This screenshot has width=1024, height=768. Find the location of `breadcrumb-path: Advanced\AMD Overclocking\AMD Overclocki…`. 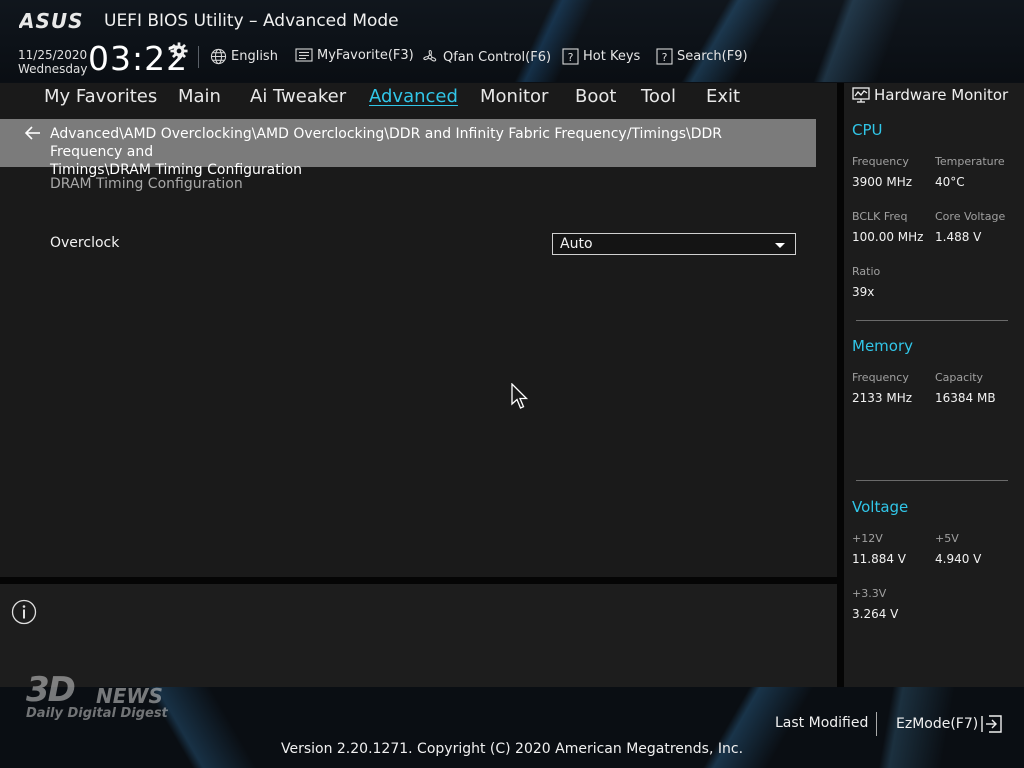

breadcrumb-path: Advanced\AMD Overclocking\AMD Overclocki… is located at coordinates (420, 152).